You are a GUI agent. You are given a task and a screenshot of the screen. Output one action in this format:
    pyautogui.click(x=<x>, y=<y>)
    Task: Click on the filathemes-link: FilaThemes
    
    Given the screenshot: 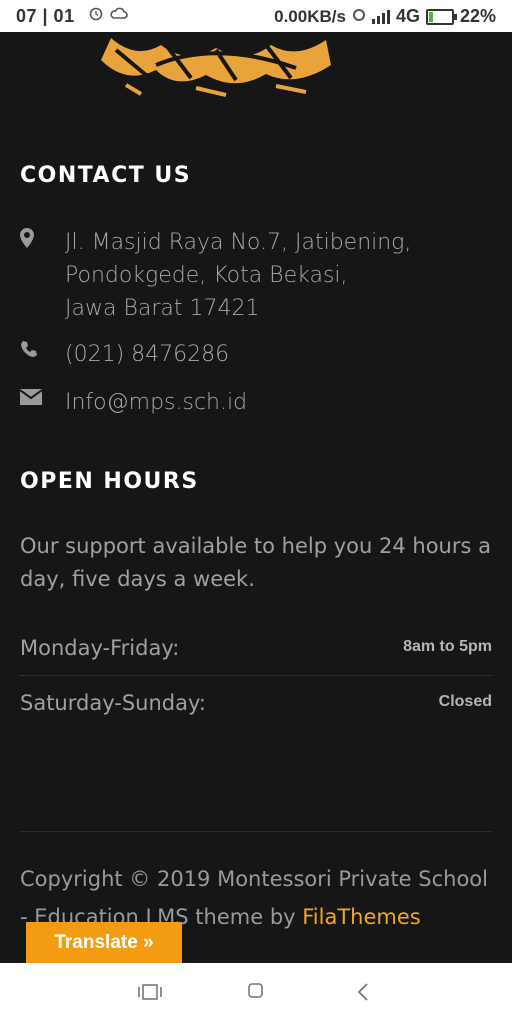 What is the action you would take?
    pyautogui.click(x=361, y=917)
    